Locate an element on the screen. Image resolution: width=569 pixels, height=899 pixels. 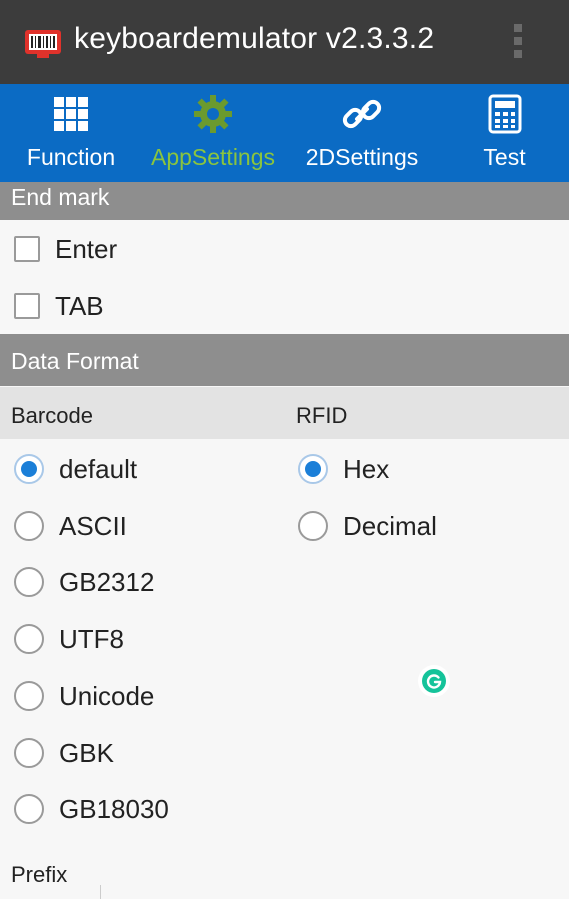
app-title: keyboardemulator v2.3.3.2 is located at coordinates (254, 38).